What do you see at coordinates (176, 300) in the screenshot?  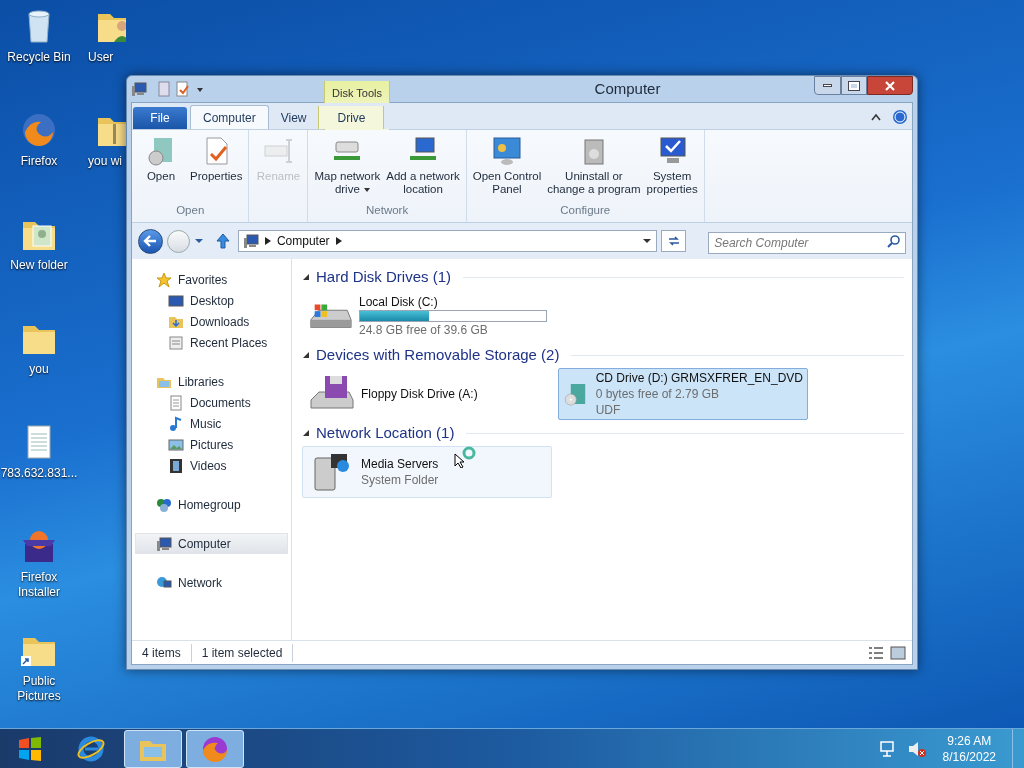 I see `desktop-icon` at bounding box center [176, 300].